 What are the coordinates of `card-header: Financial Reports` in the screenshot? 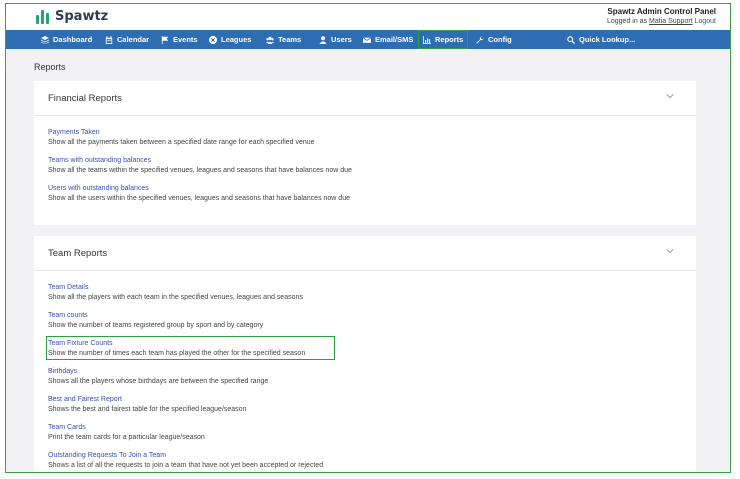 It's located at (365, 98).